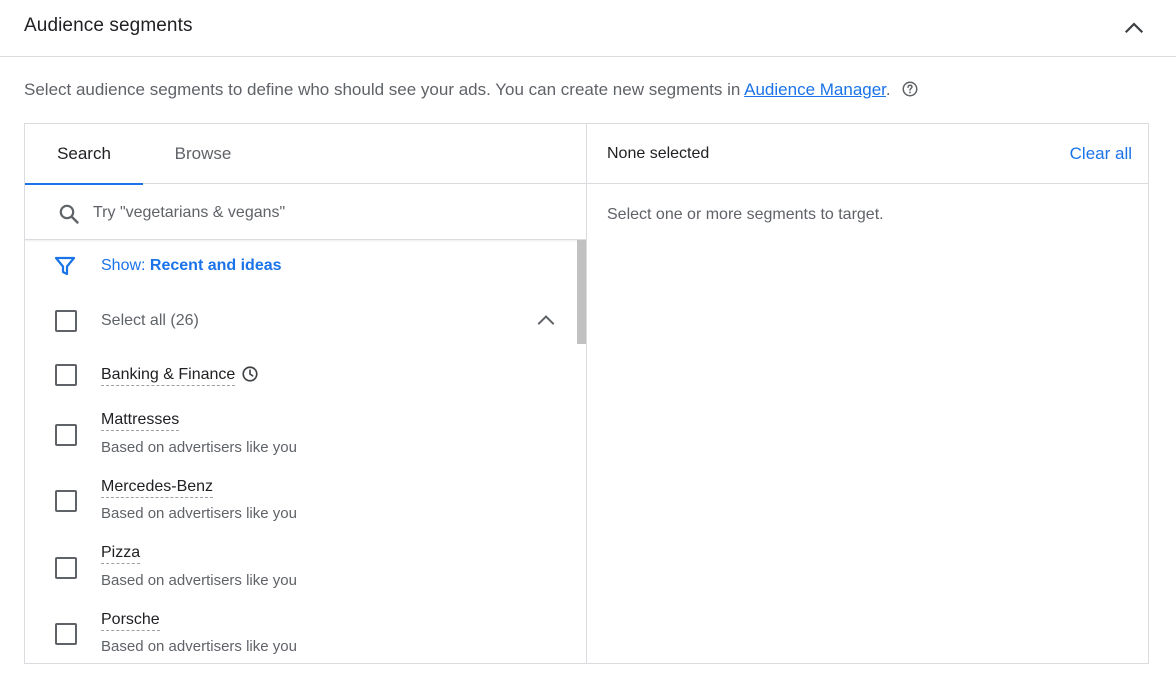  What do you see at coordinates (130, 621) in the screenshot?
I see `item-label: Porsche` at bounding box center [130, 621].